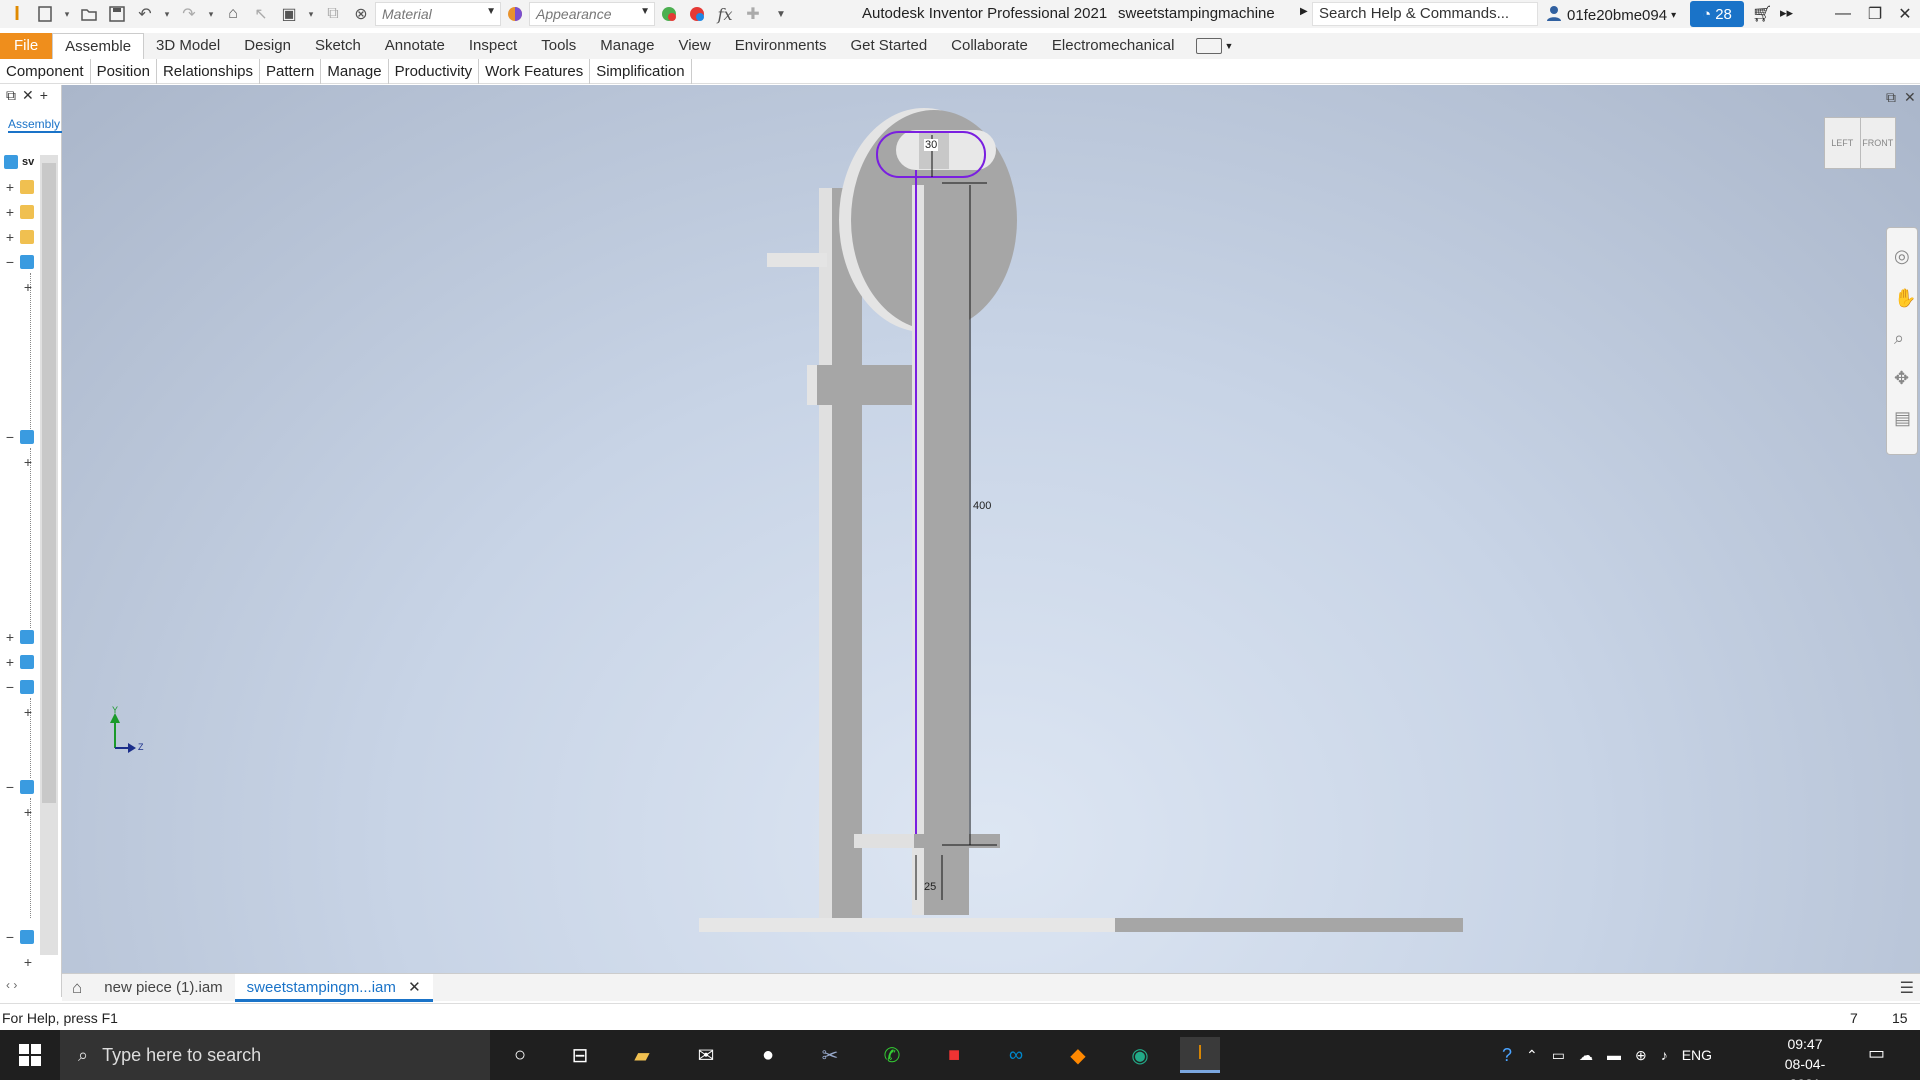 This screenshot has height=1080, width=1920. I want to click on task-view-icon: ⊟, so click(580, 1055).